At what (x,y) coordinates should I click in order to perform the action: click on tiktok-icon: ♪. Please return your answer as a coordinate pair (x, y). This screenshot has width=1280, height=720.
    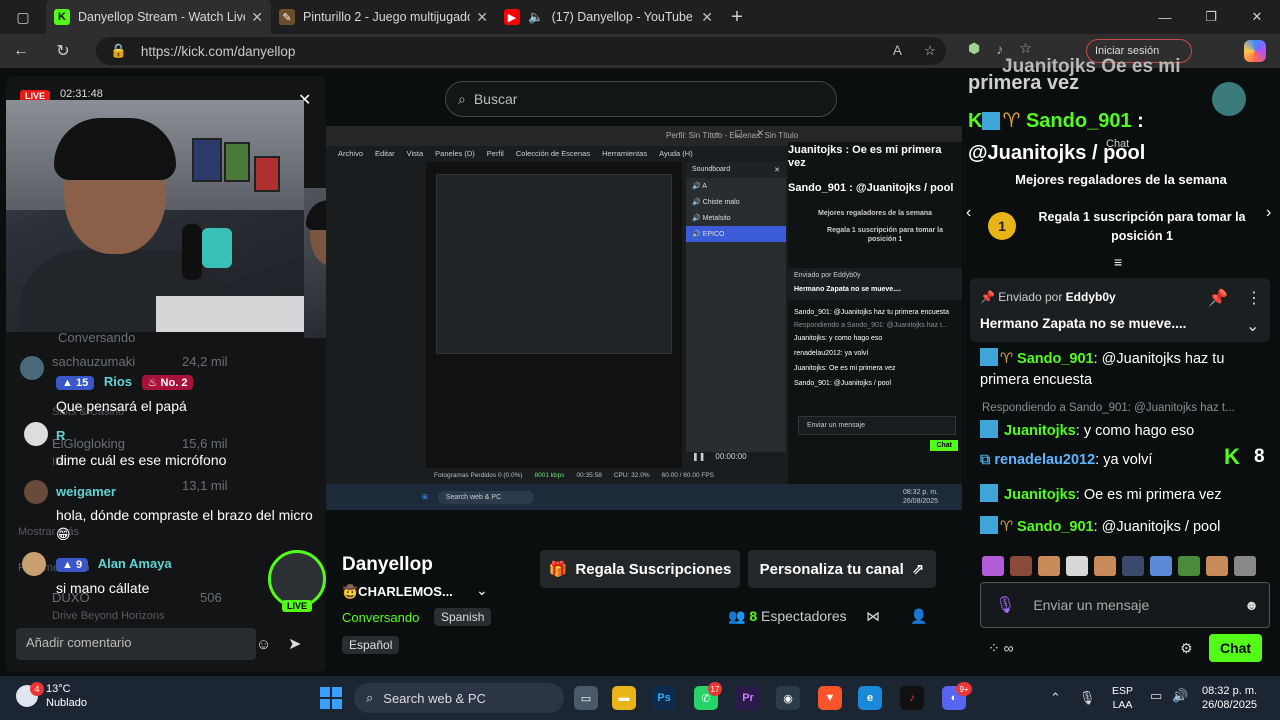
    Looking at the image, I should click on (912, 698).